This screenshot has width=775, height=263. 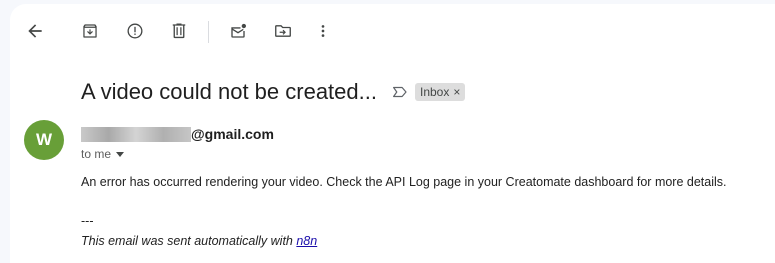 I want to click on inbox-label-text: Inbox, so click(x=434, y=92).